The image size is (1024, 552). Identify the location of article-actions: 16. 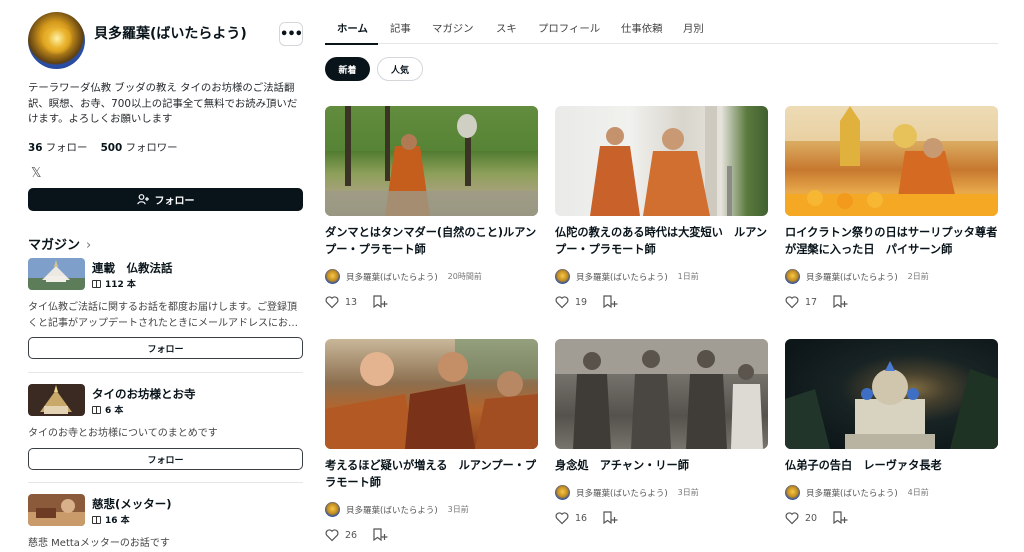
(586, 518).